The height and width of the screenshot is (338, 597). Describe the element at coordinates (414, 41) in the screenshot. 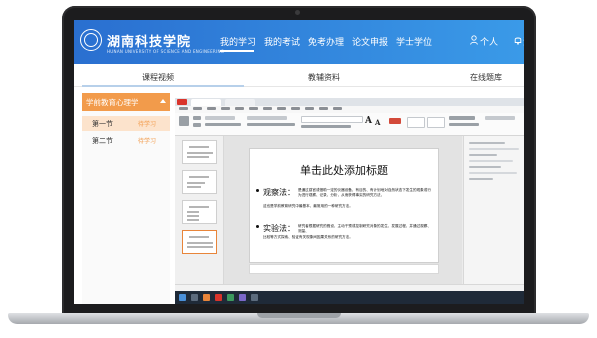

I see `nav-bachelor-degree: 学士学位` at that location.